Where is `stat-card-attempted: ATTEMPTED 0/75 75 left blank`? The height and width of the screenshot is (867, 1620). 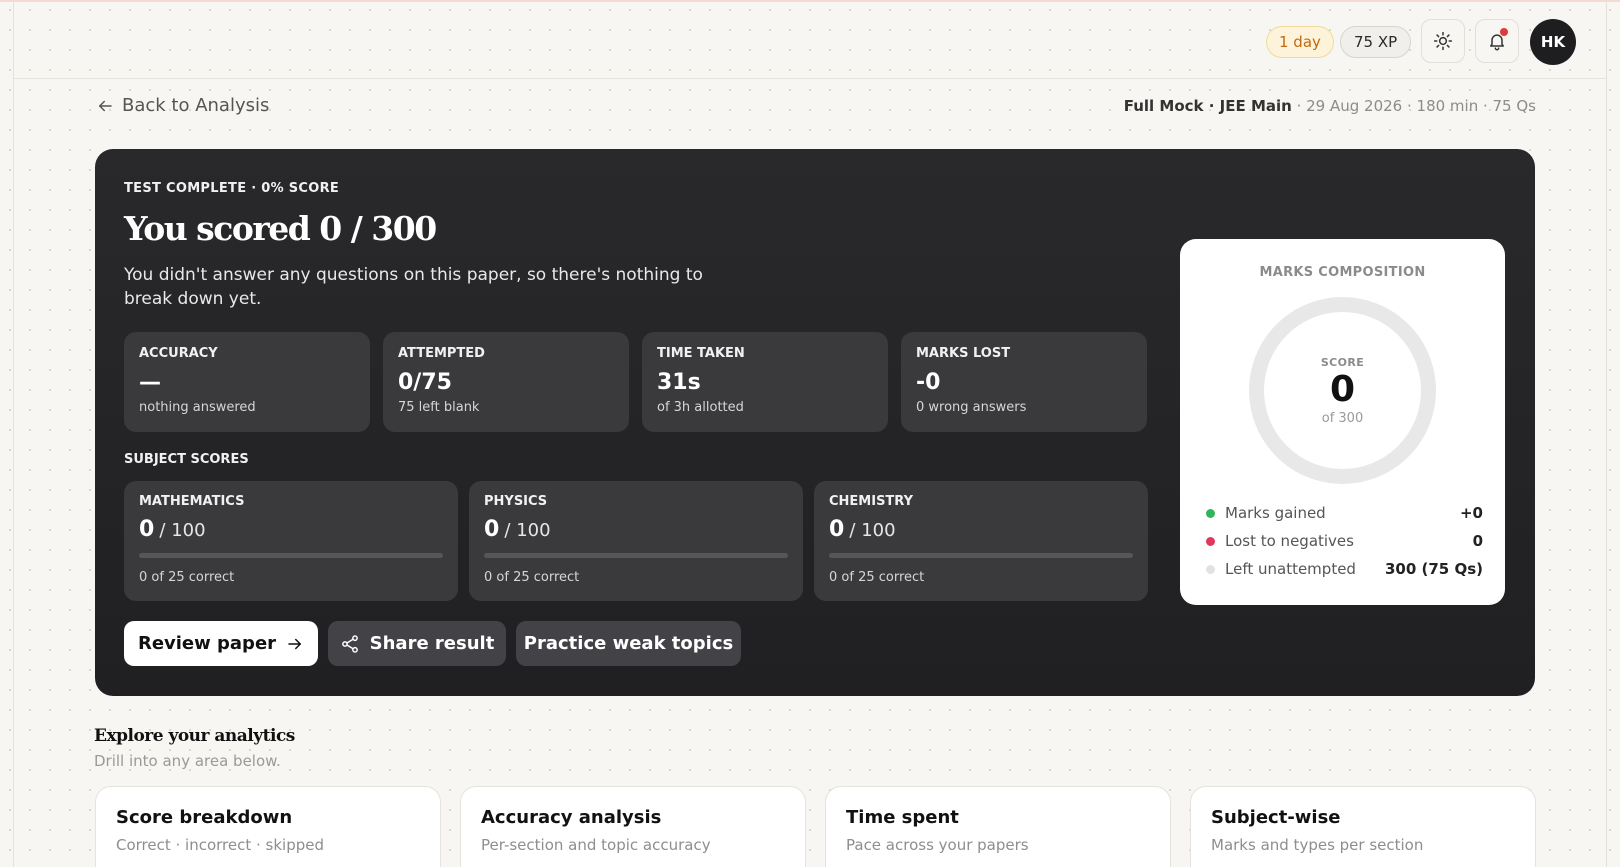 stat-card-attempted: ATTEMPTED 0/75 75 left blank is located at coordinates (506, 382).